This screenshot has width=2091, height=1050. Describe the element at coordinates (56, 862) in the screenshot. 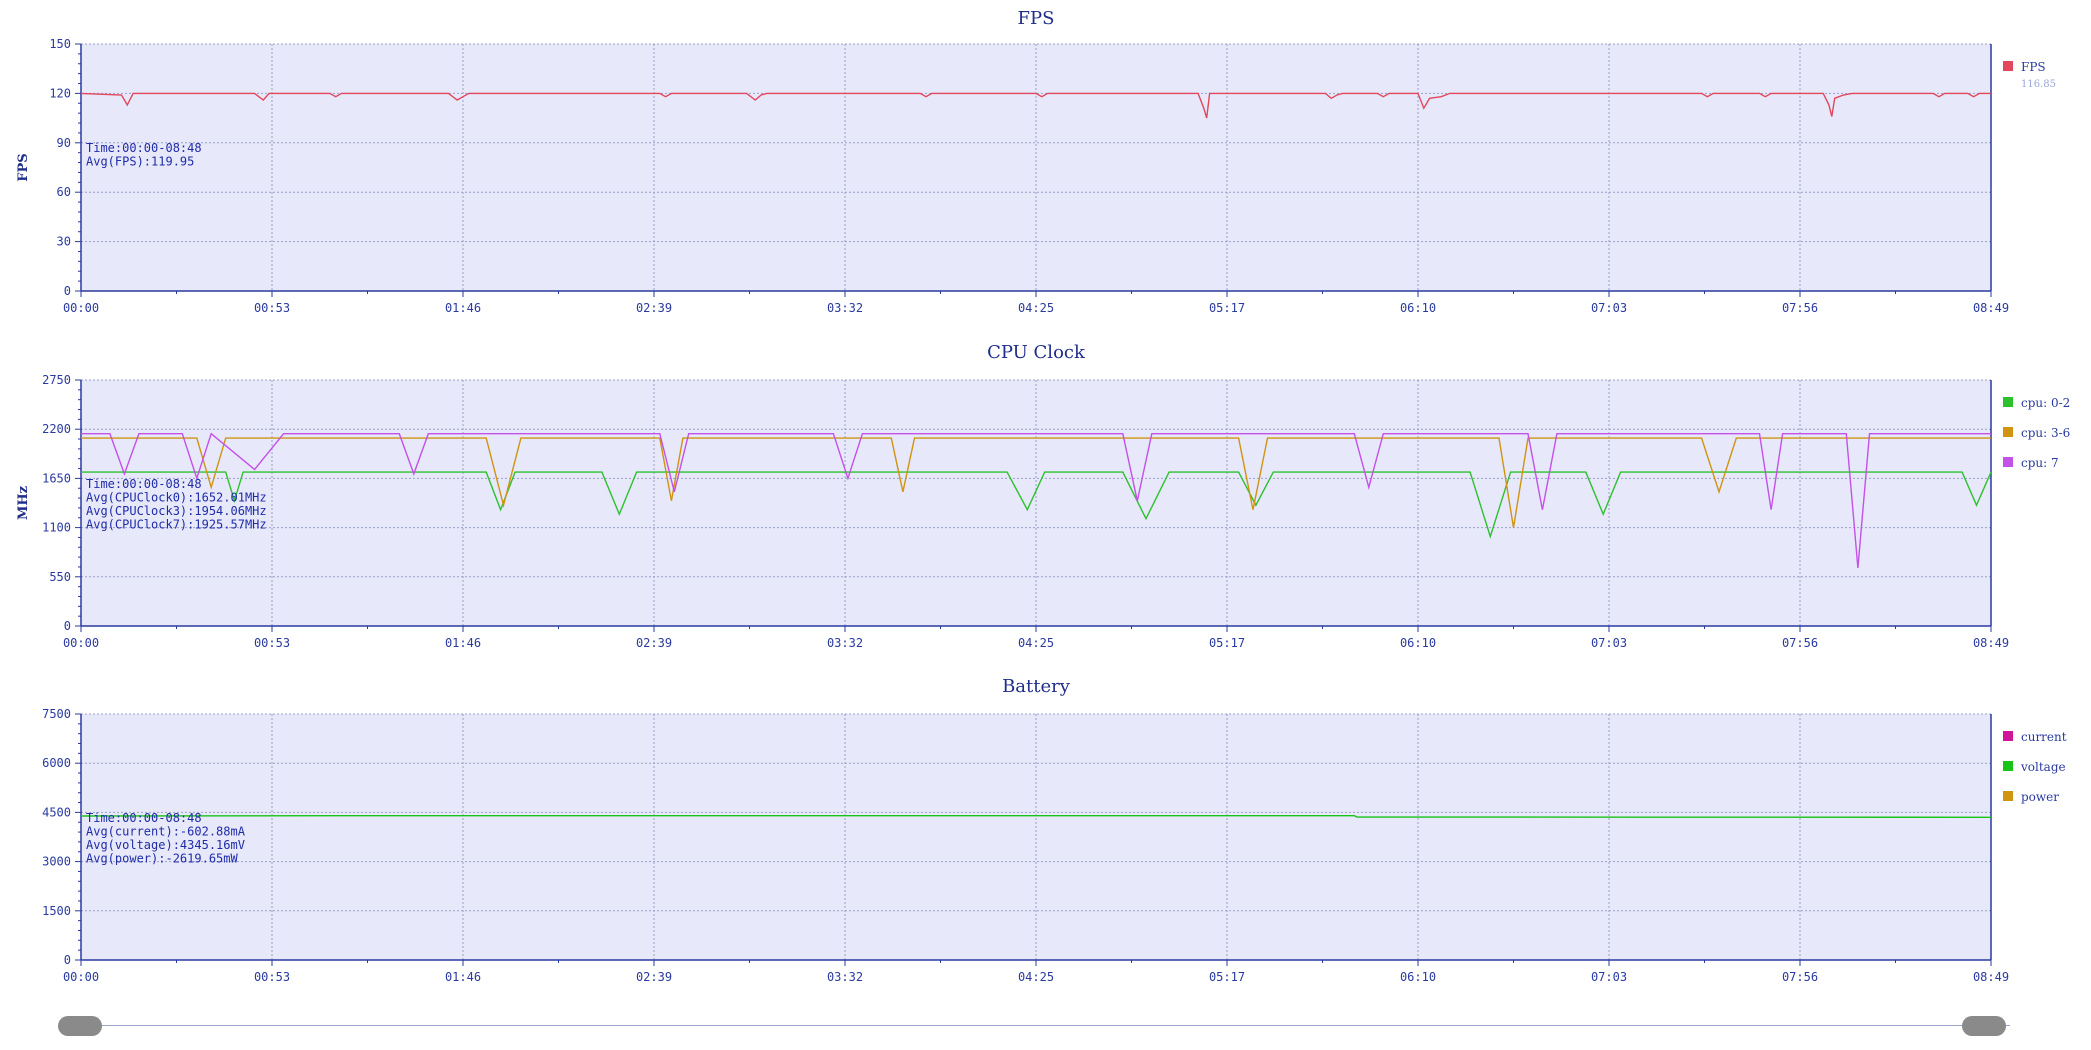

I see `y-tick-label: 3000` at that location.